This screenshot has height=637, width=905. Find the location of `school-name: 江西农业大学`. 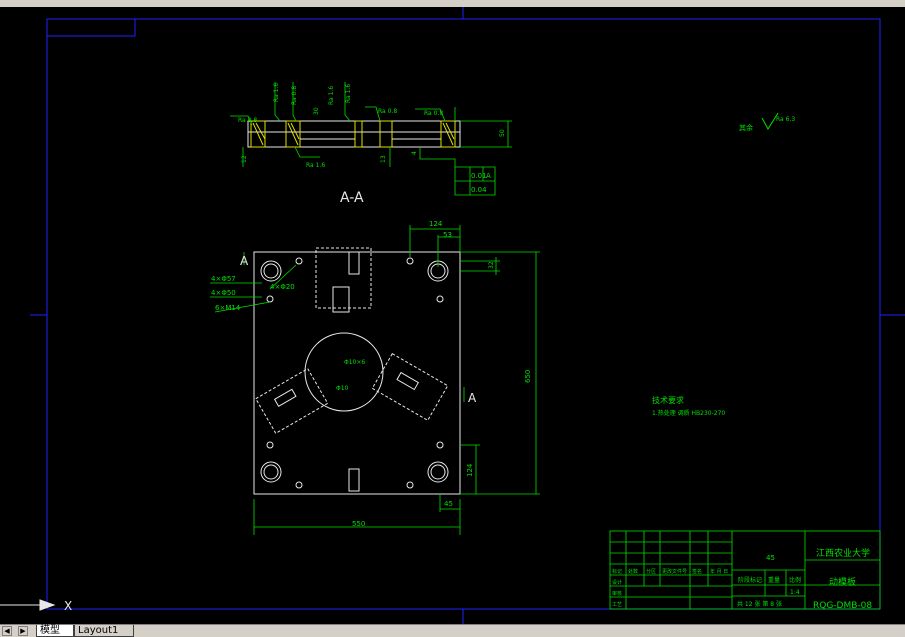

school-name: 江西农业大学 is located at coordinates (843, 553).